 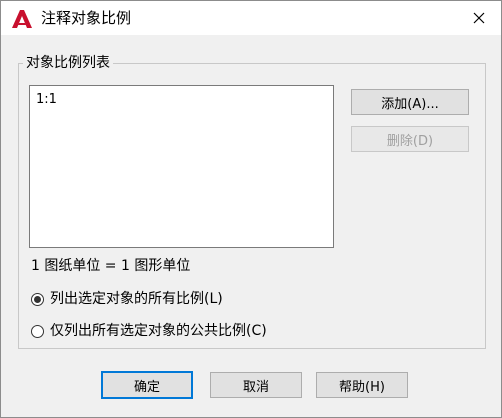 What do you see at coordinates (68, 63) in the screenshot?
I see `group-legend: 对象比例列表` at bounding box center [68, 63].